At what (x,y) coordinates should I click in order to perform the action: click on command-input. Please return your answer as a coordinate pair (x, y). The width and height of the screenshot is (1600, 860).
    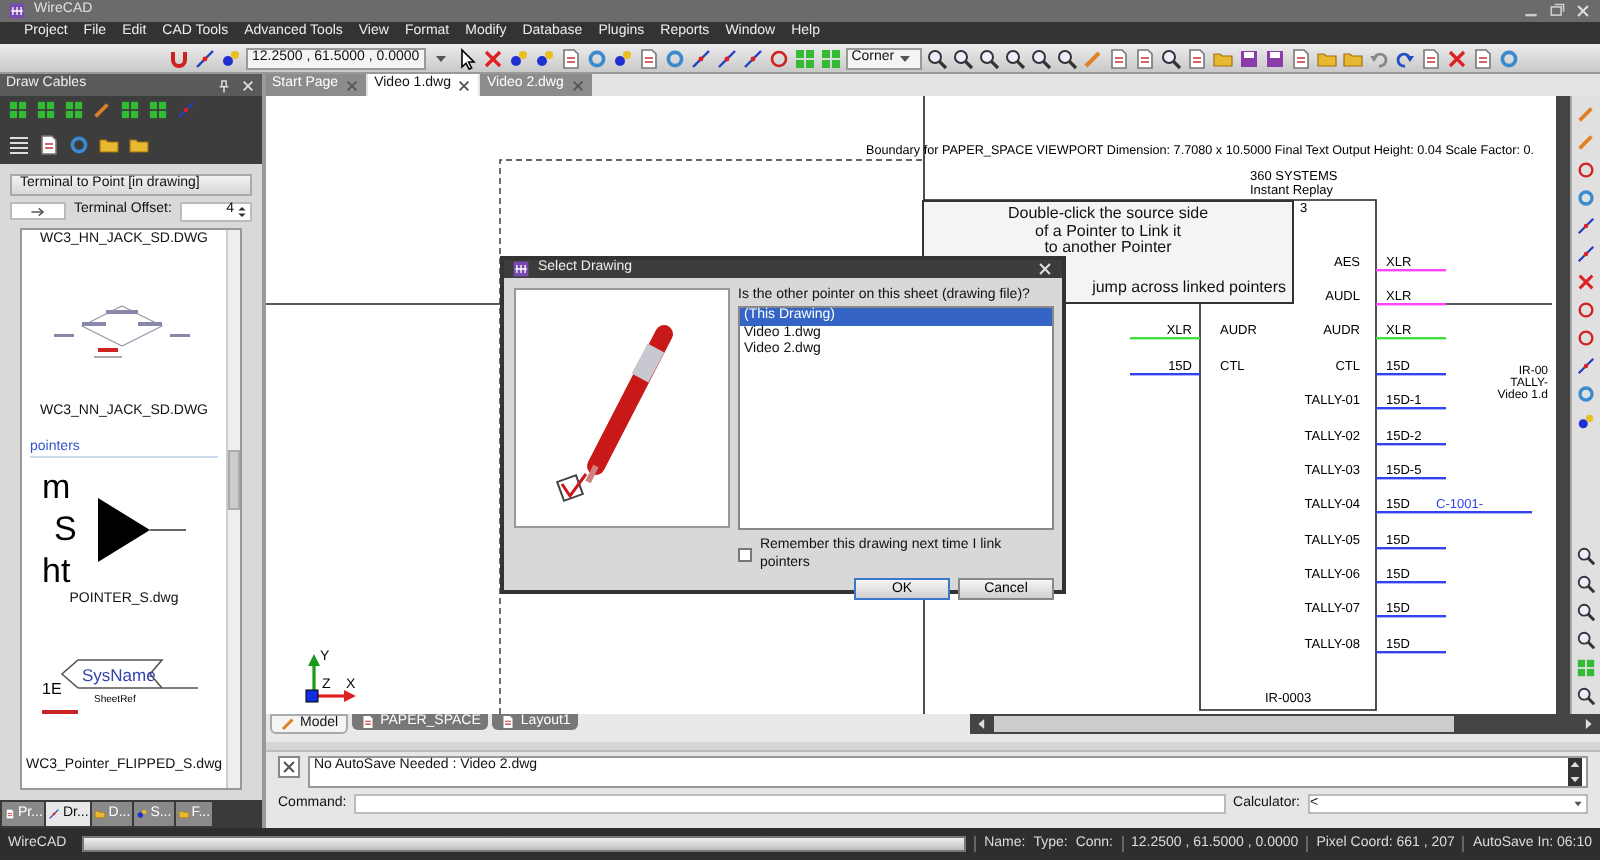
    Looking at the image, I should click on (790, 804).